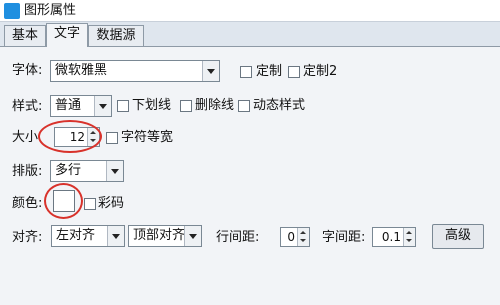 The image size is (500, 305). What do you see at coordinates (186, 106) in the screenshot?
I see `strikethrough-checkbox` at bounding box center [186, 106].